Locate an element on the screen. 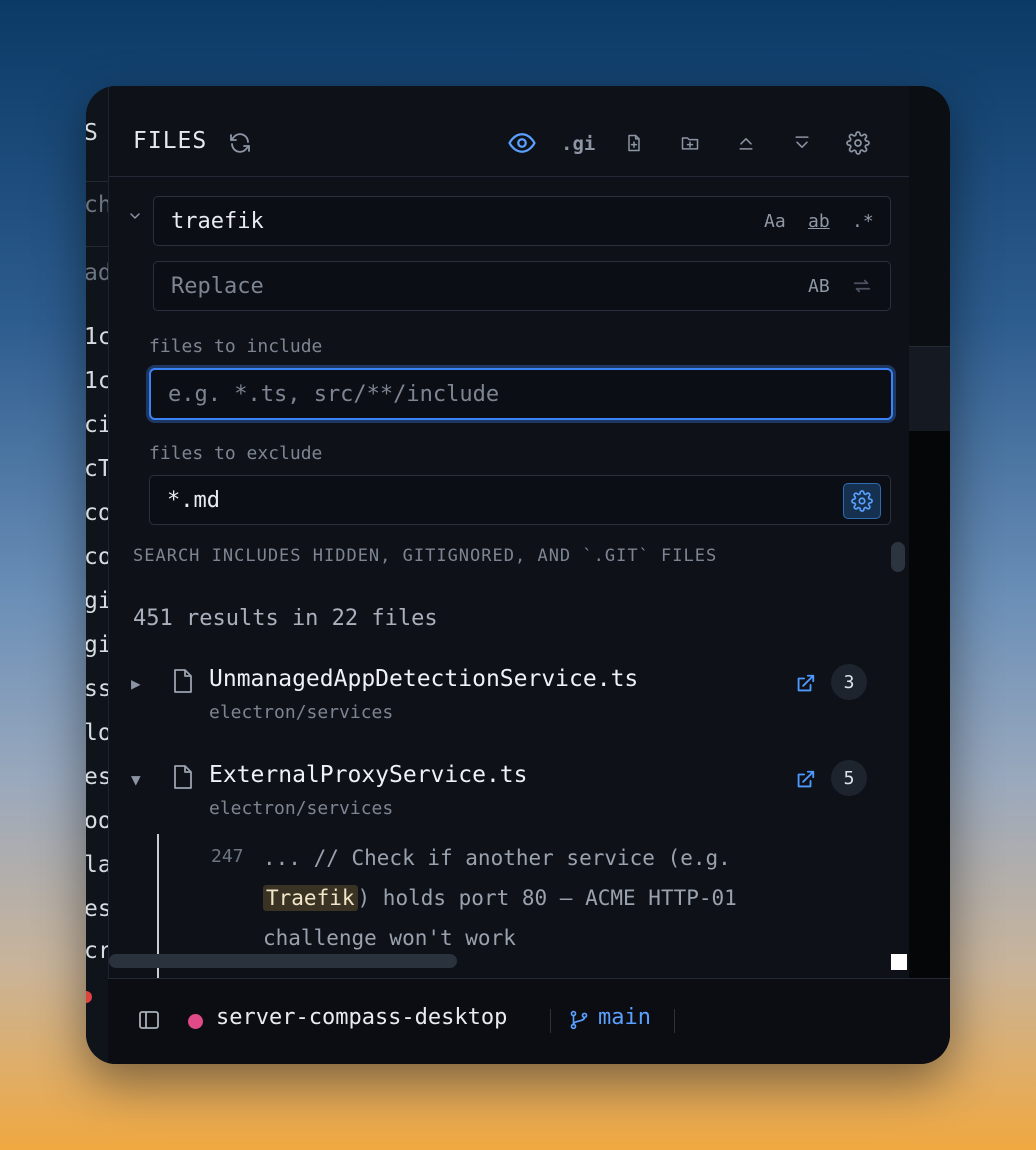 The width and height of the screenshot is (1036, 1150). strip-text-4: 1c is located at coordinates (97, 381).